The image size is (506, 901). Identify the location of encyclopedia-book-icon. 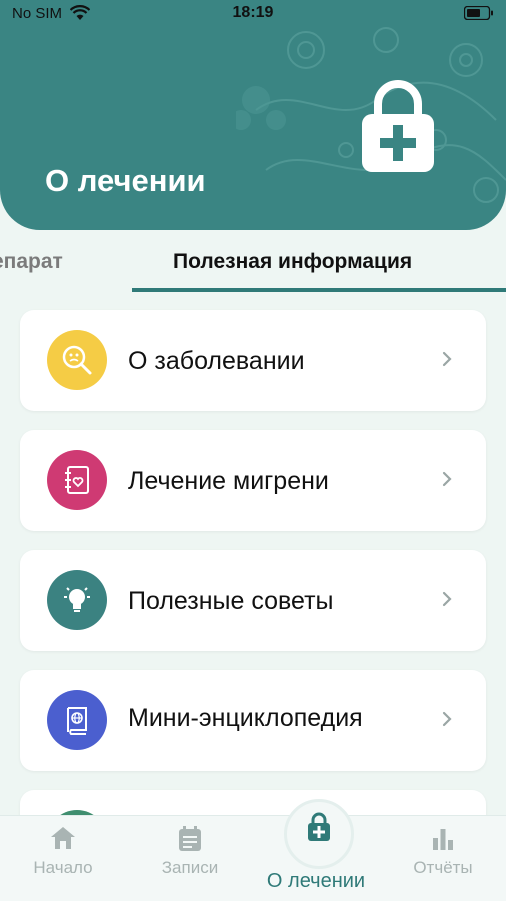
(77, 720).